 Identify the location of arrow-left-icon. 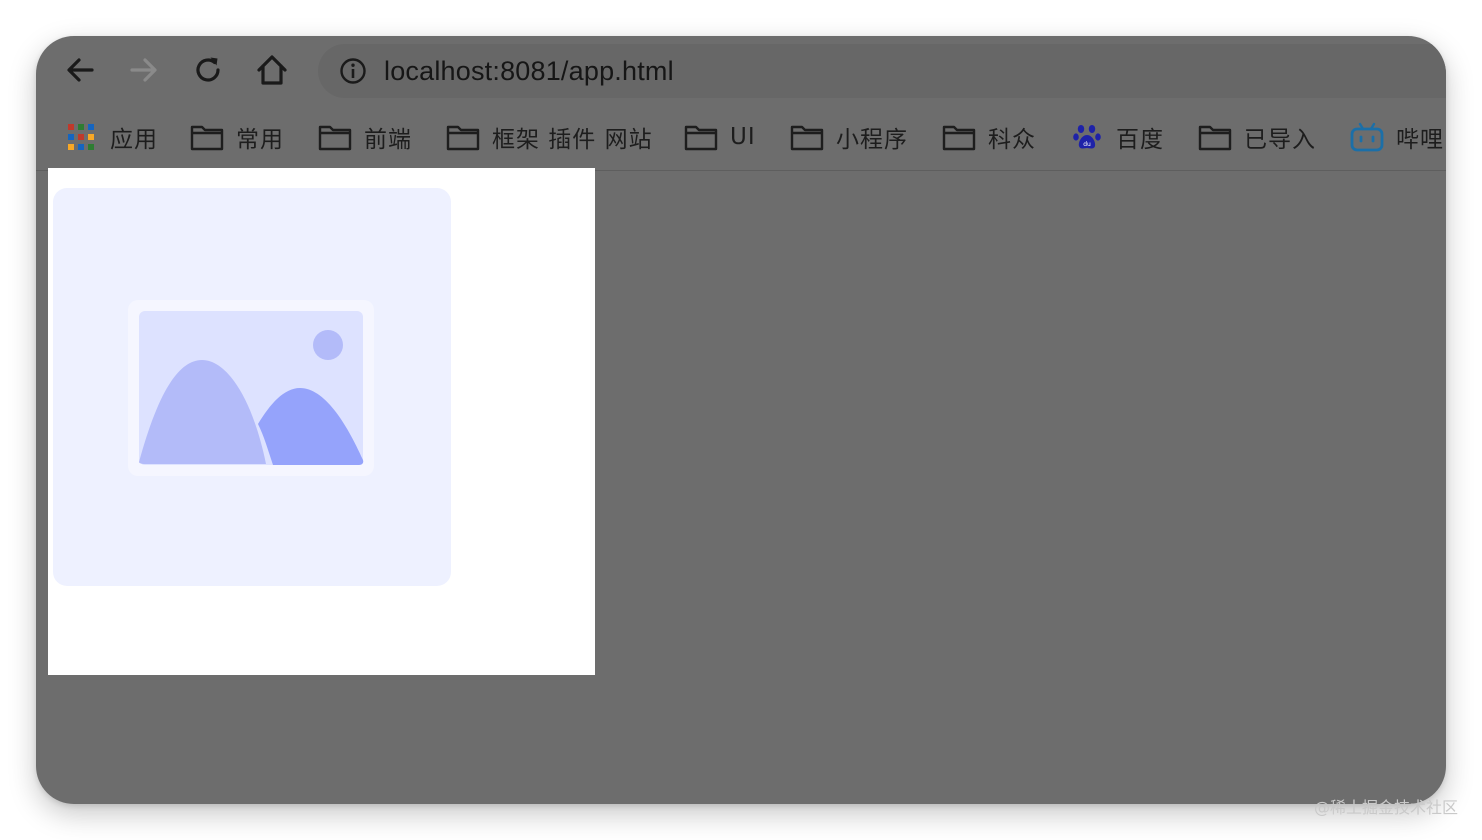
(80, 70).